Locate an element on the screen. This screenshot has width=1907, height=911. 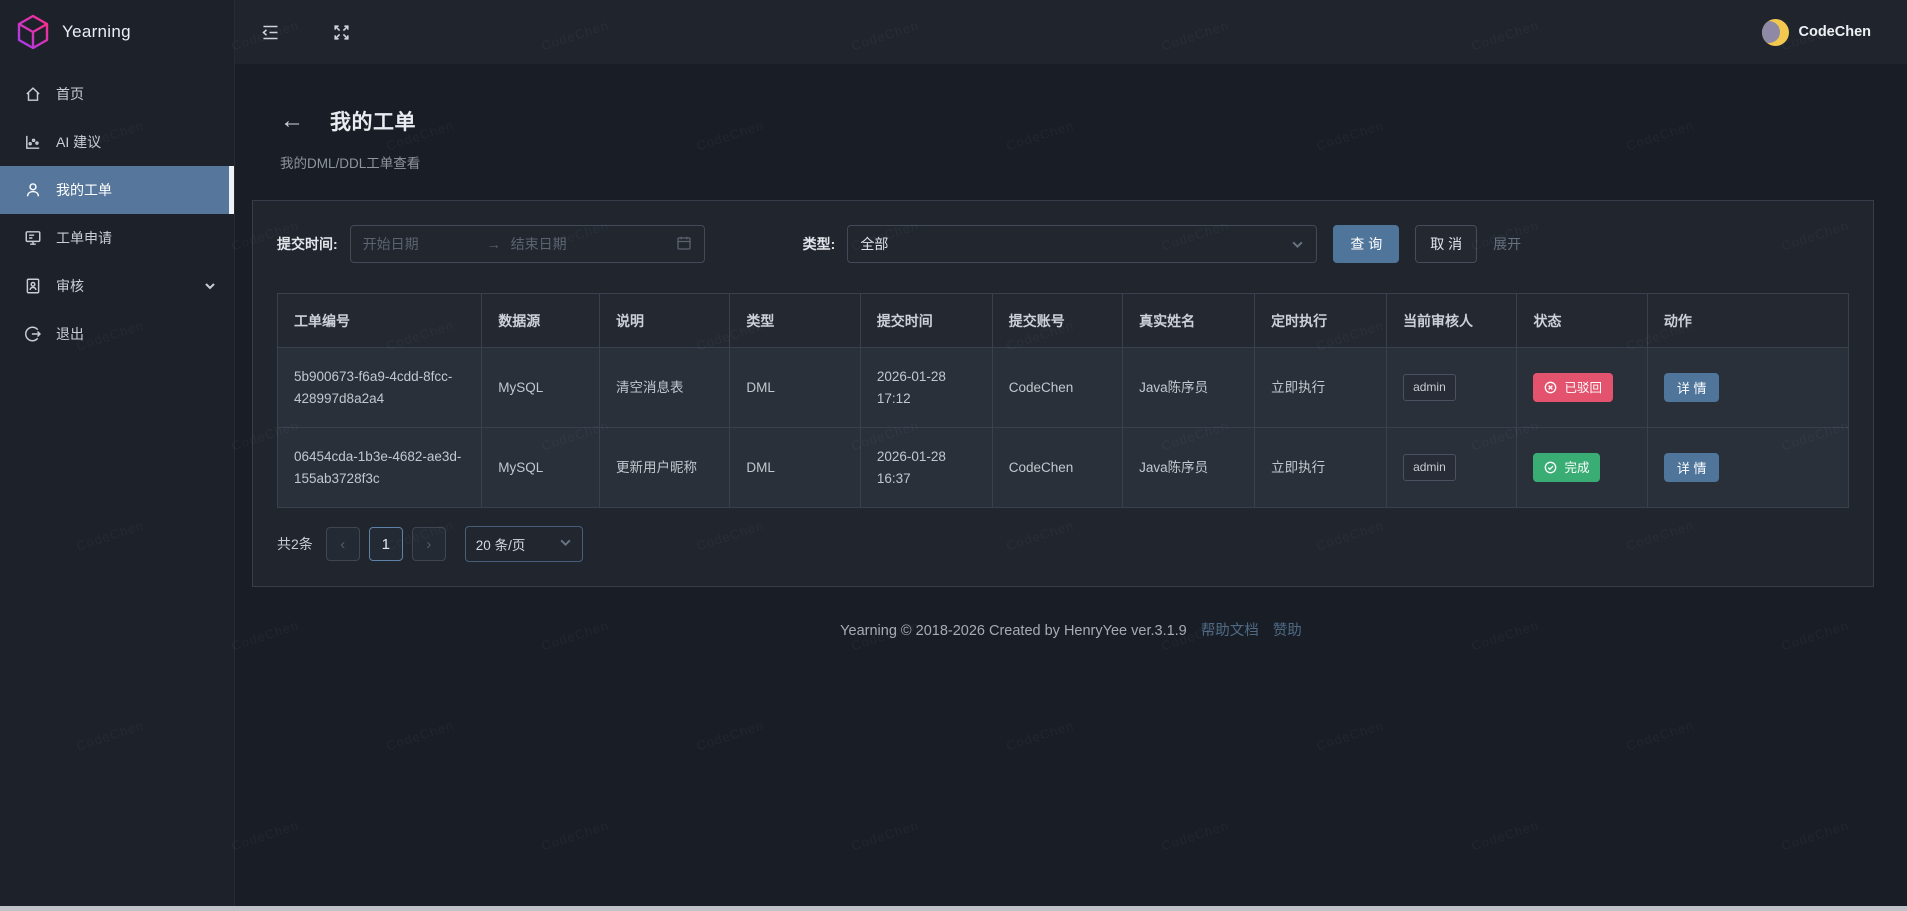
col-realname: 真实姓名 is located at coordinates (1189, 320).